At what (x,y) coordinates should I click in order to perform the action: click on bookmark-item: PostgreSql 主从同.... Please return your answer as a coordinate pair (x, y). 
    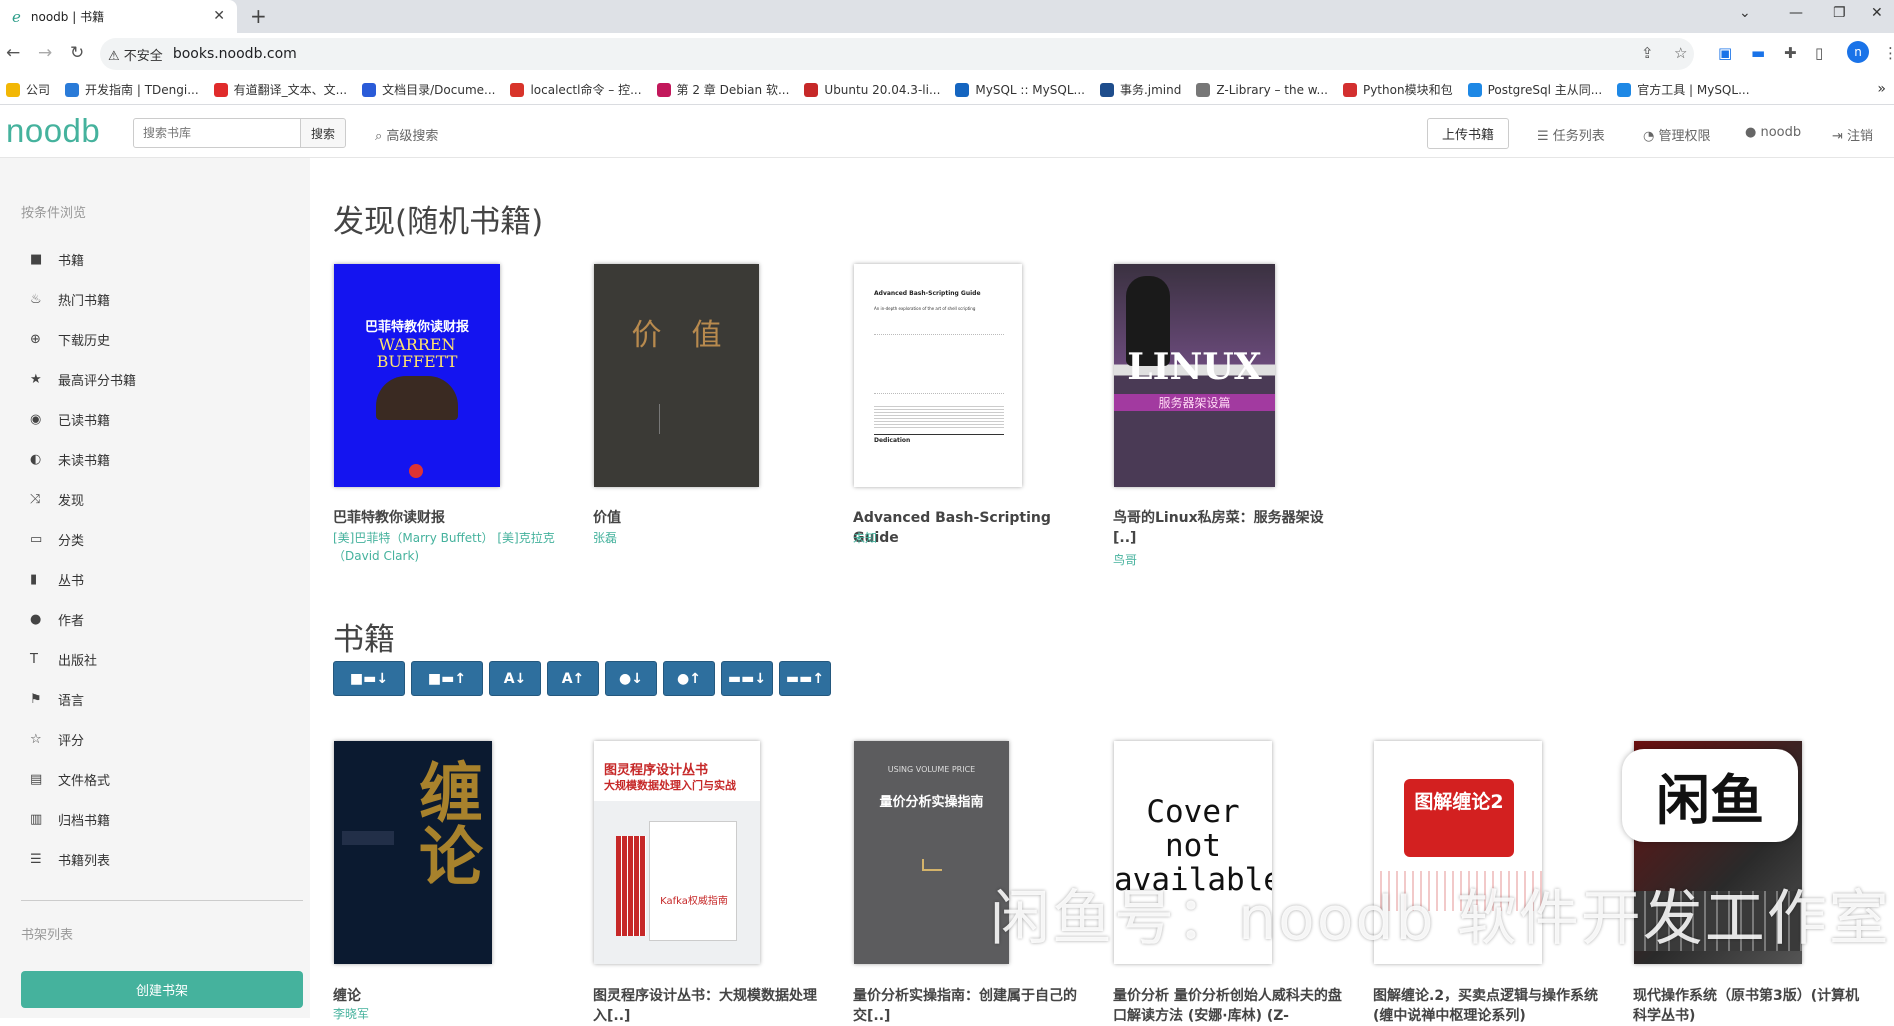
    Looking at the image, I should click on (1534, 89).